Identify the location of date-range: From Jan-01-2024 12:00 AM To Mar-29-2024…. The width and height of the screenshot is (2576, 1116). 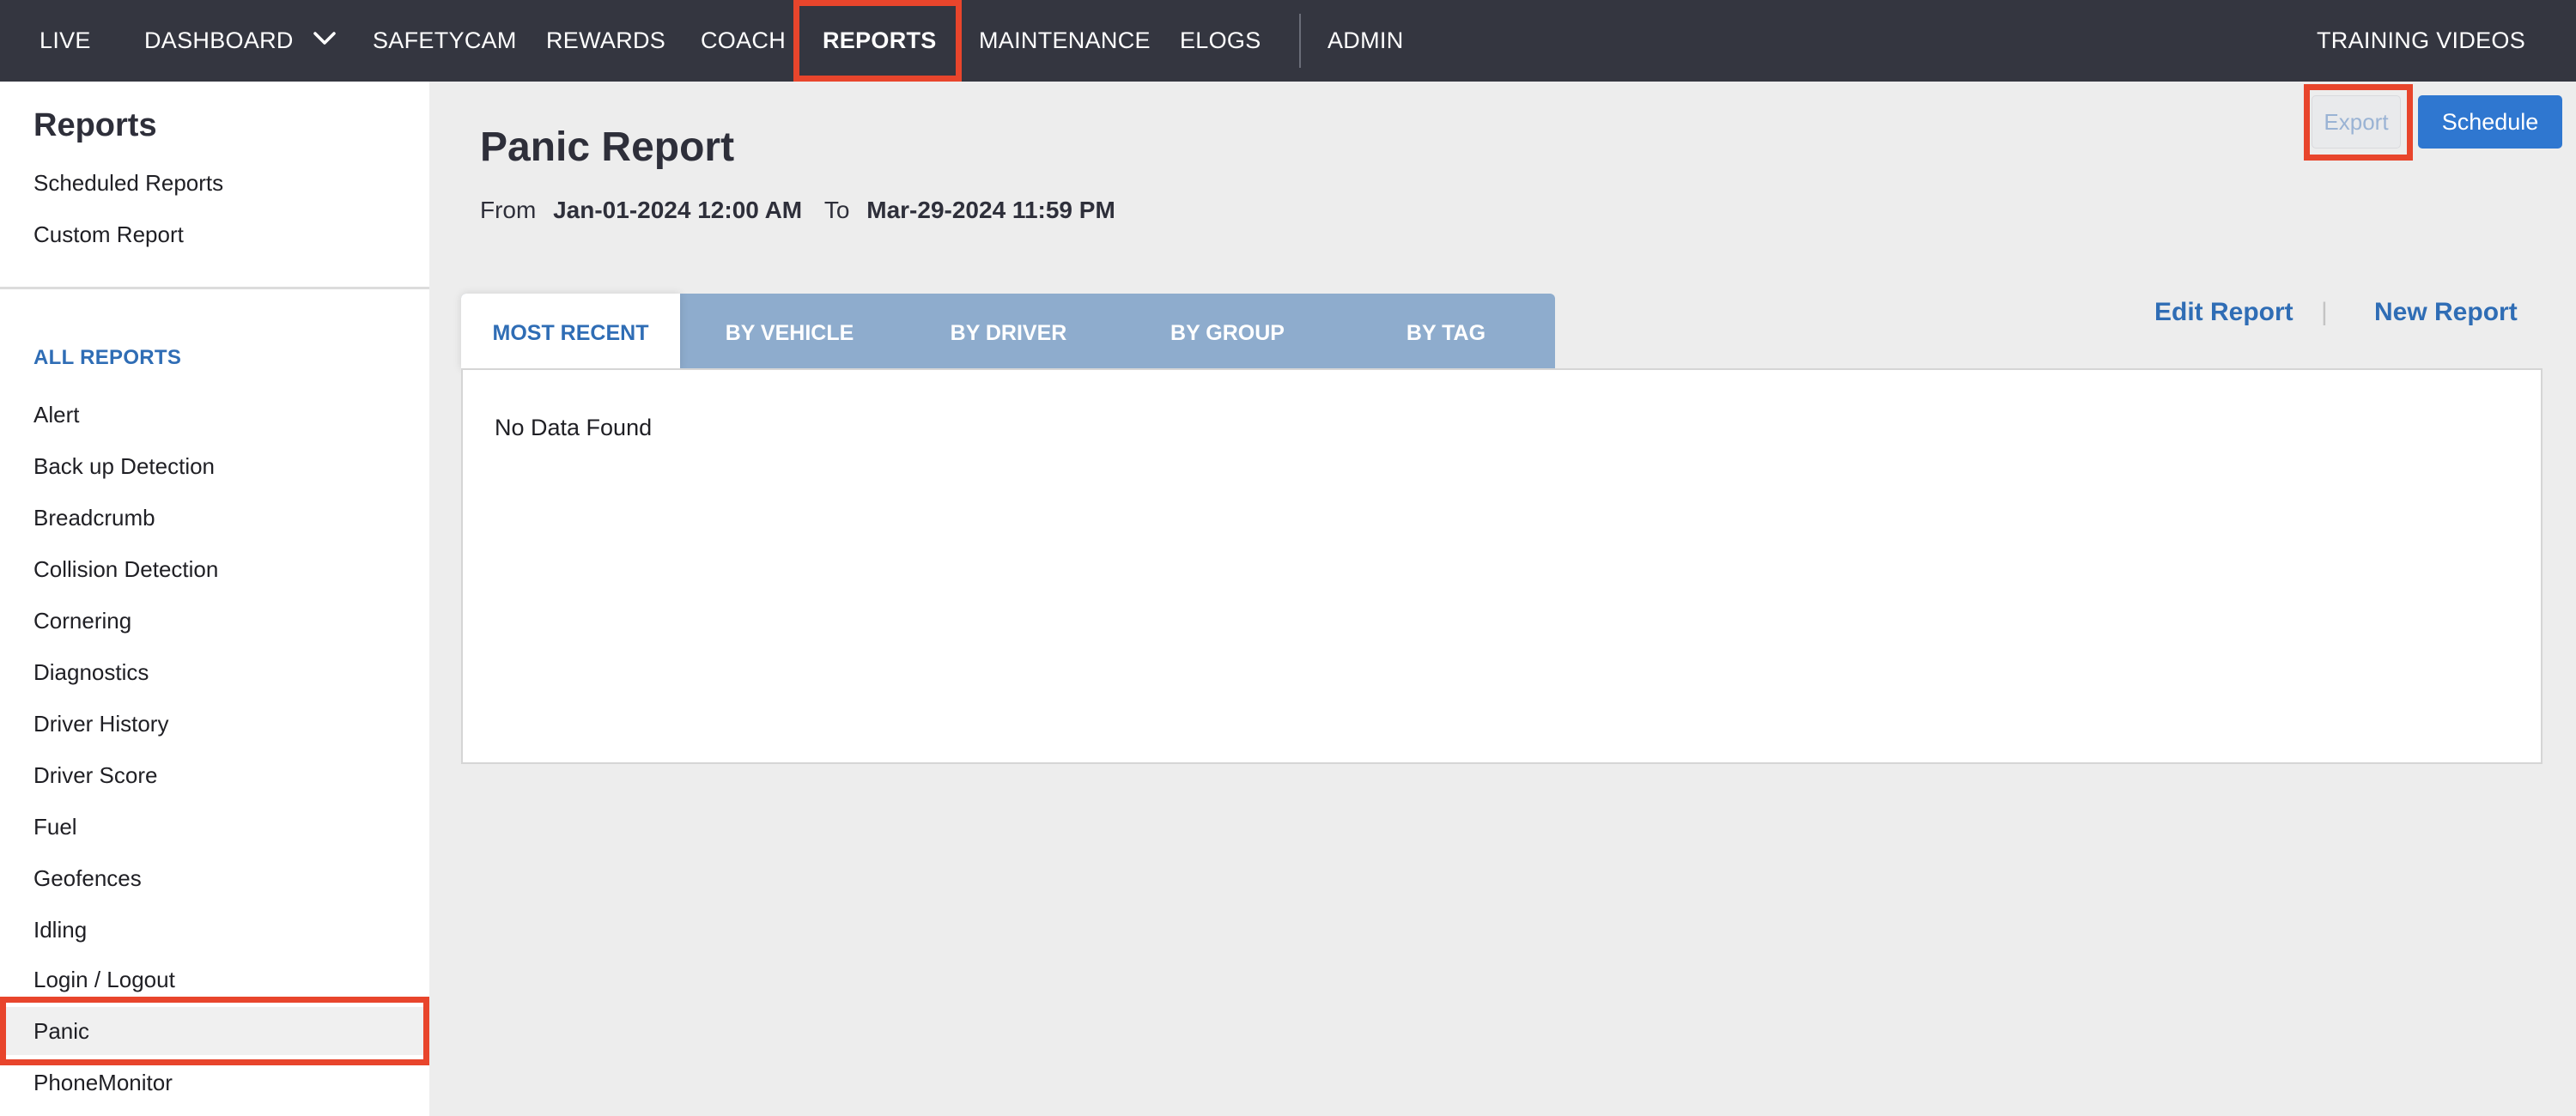
(797, 210).